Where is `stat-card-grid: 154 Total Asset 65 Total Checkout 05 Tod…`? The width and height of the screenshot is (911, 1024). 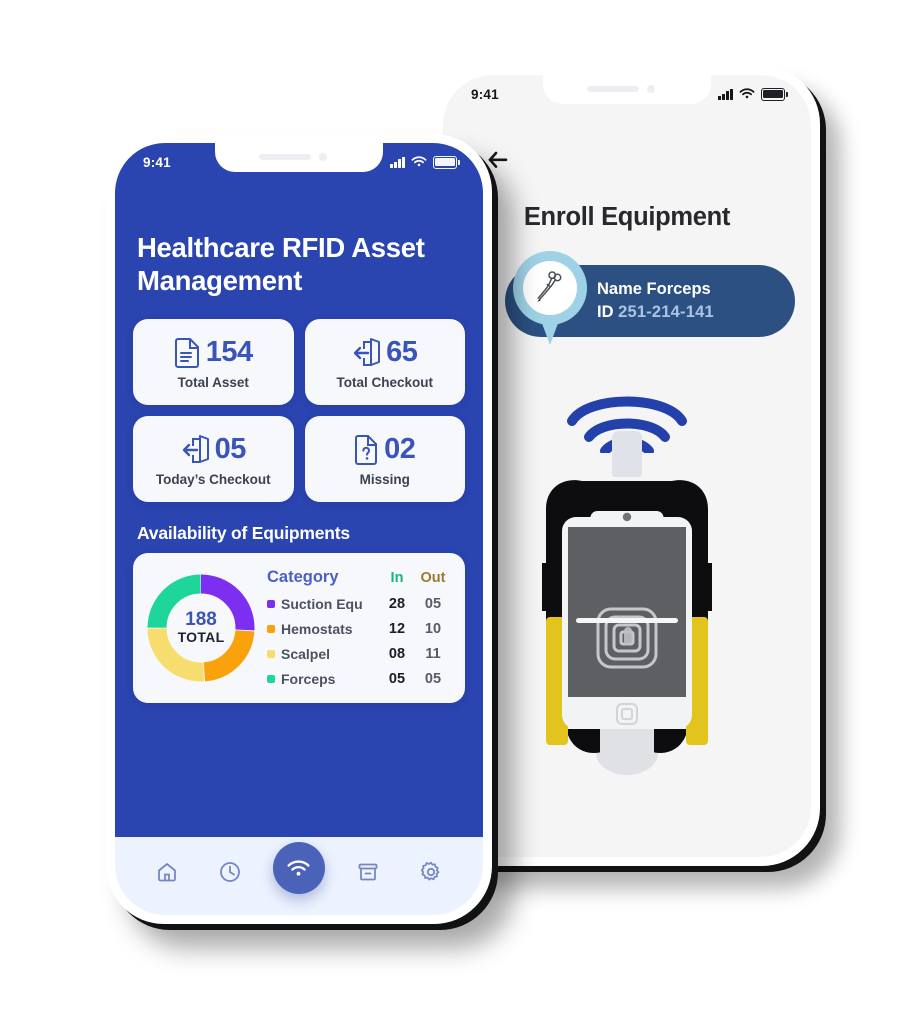 stat-card-grid: 154 Total Asset 65 Total Checkout 05 Tod… is located at coordinates (299, 410).